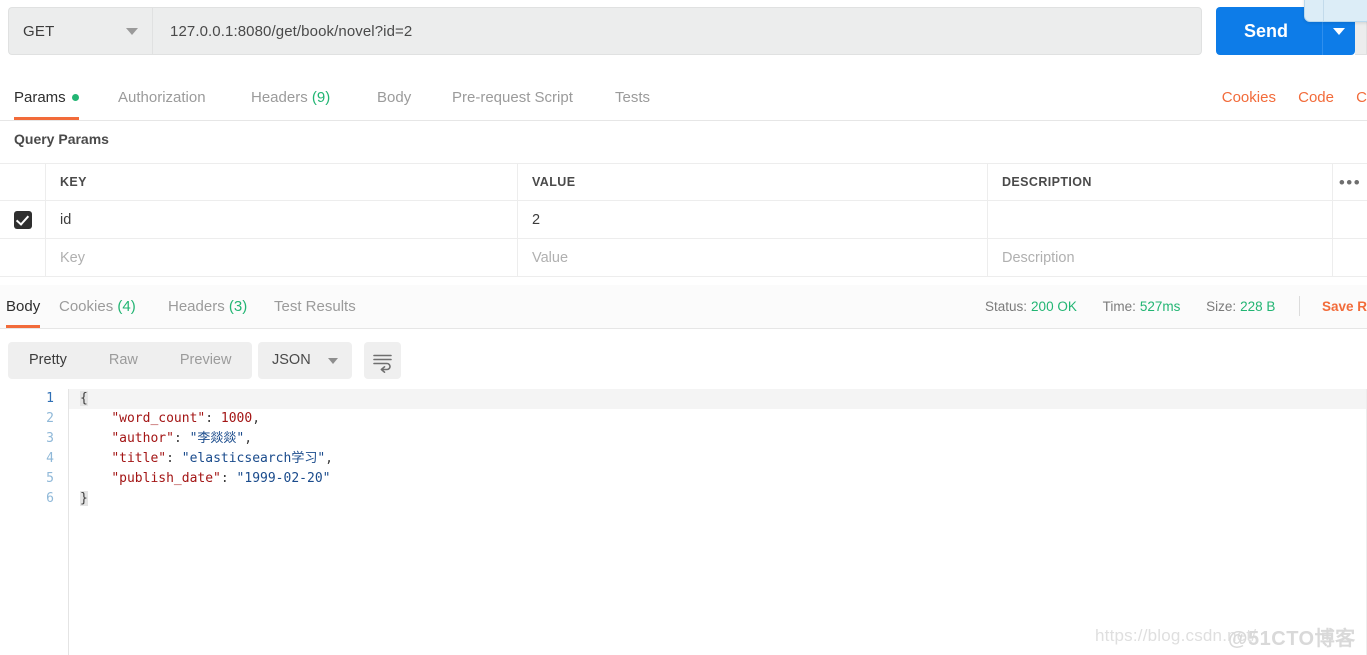  Describe the element at coordinates (753, 219) in the screenshot. I see `row-value-cell: 2` at that location.